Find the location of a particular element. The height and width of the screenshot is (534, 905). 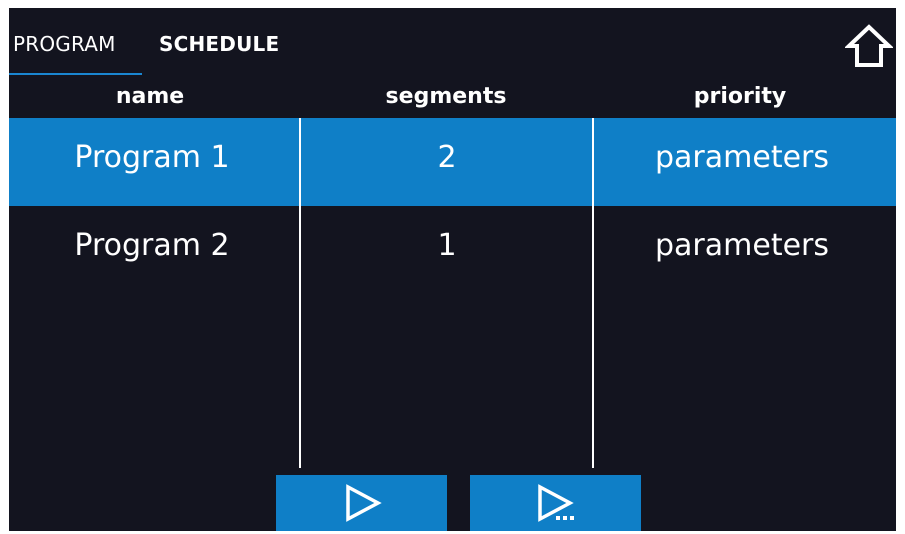

program-name: Program 2 is located at coordinates (152, 245).